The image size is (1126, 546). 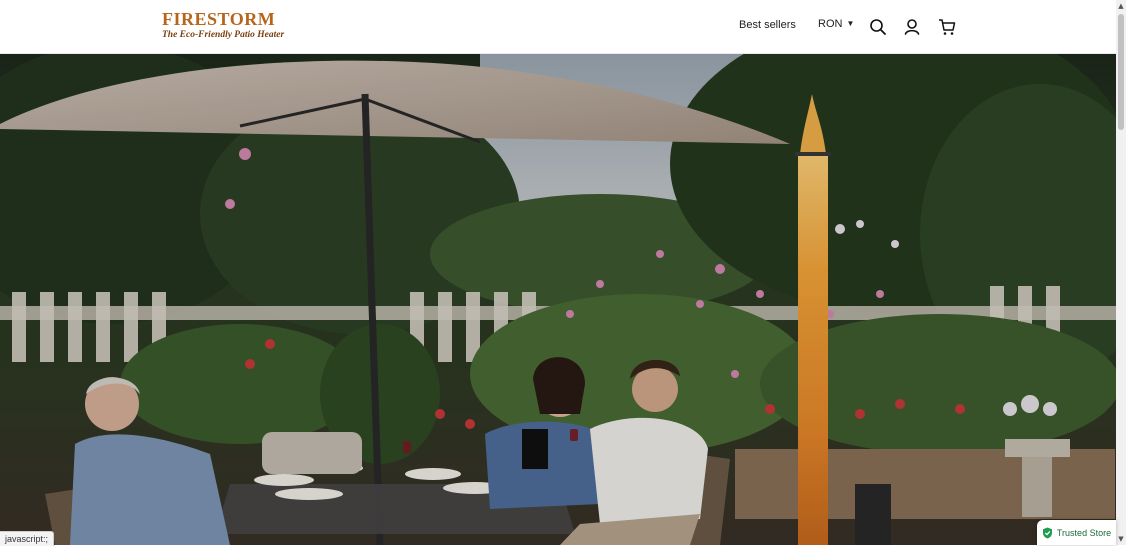 I want to click on scroll-thumb, so click(x=1121, y=72).